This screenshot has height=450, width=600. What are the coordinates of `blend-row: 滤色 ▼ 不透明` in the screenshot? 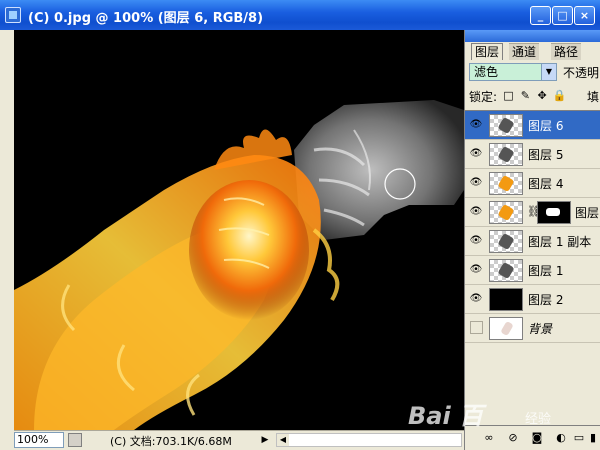 It's located at (534, 73).